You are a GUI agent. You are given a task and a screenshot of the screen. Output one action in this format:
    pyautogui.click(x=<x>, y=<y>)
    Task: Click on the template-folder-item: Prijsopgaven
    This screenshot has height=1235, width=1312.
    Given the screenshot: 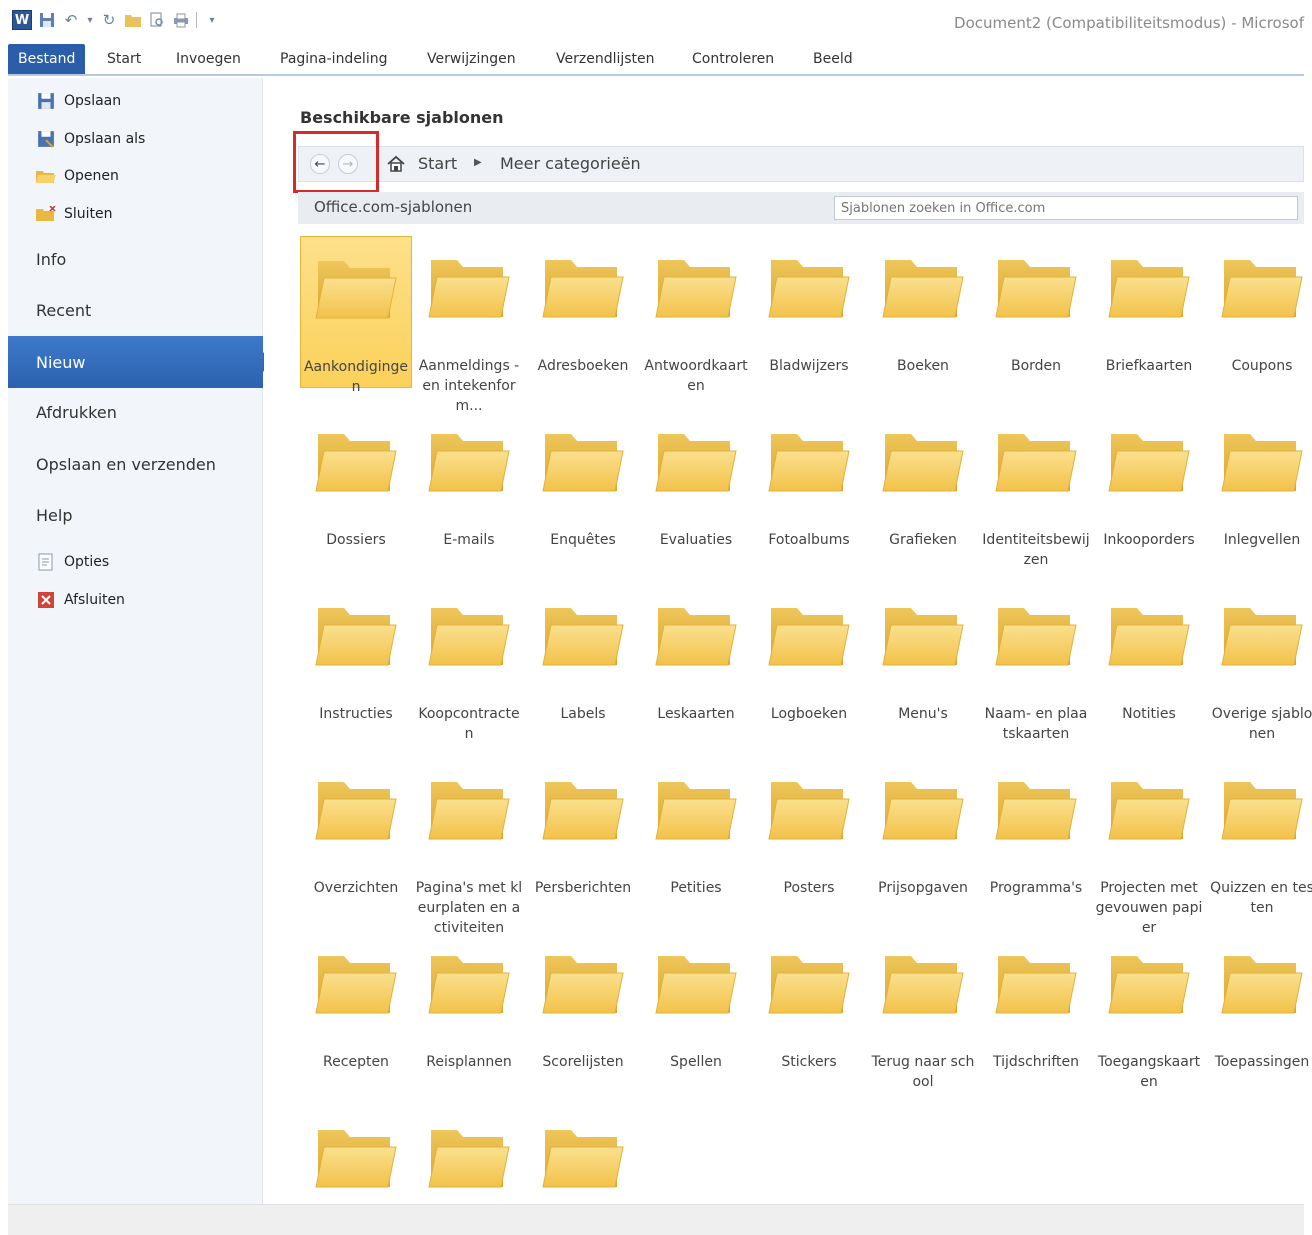 What is the action you would take?
    pyautogui.click(x=923, y=828)
    